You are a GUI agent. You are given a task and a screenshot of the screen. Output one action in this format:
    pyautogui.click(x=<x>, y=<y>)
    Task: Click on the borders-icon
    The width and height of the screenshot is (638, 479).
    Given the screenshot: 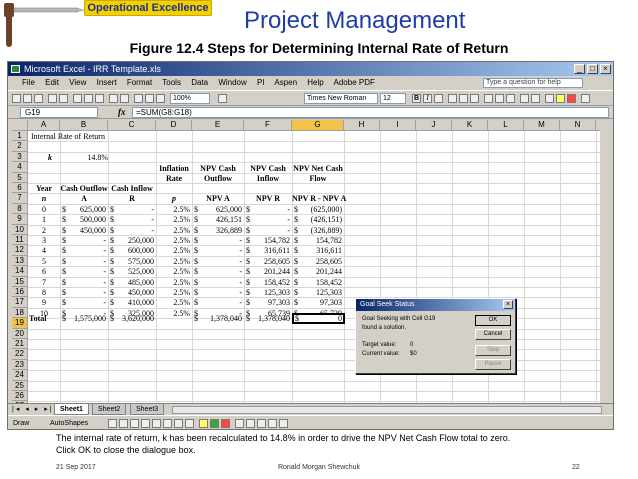 What is the action you would take?
    pyautogui.click(x=549, y=98)
    